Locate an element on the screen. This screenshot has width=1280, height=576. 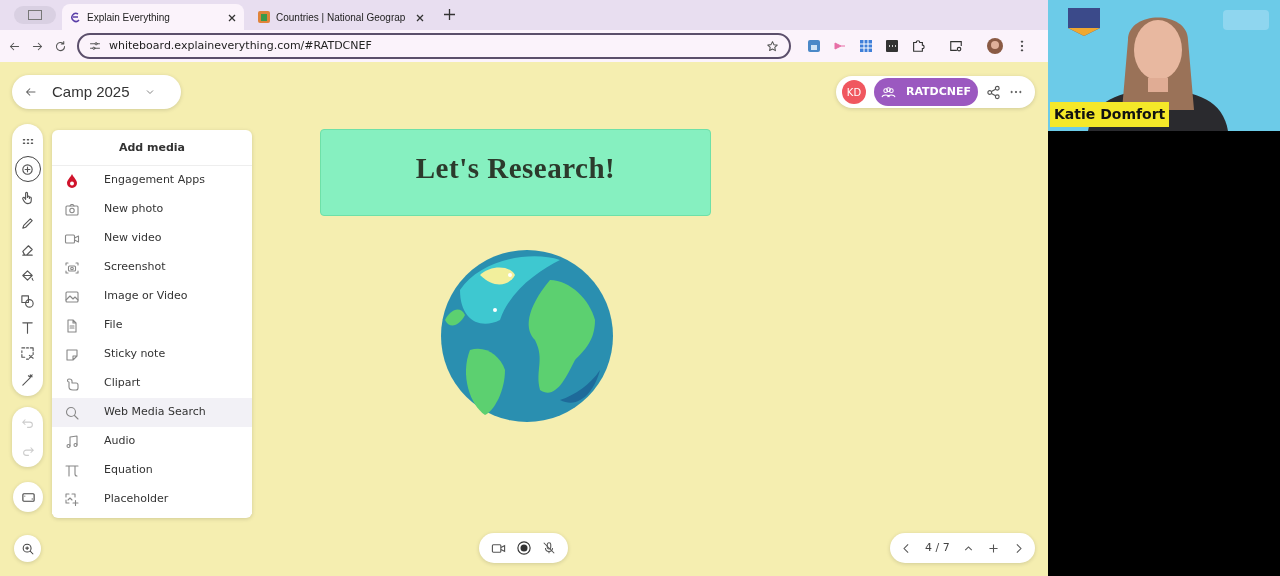
address-field: whiteboard.explaineverything.com/#RATDCNEF is located at coordinates (434, 46).